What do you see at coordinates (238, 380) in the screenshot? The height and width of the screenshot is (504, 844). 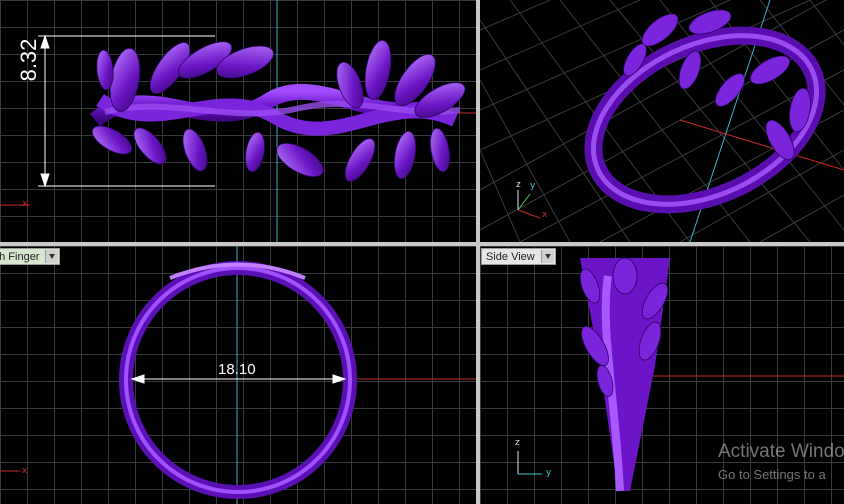 I see `ring-circle` at bounding box center [238, 380].